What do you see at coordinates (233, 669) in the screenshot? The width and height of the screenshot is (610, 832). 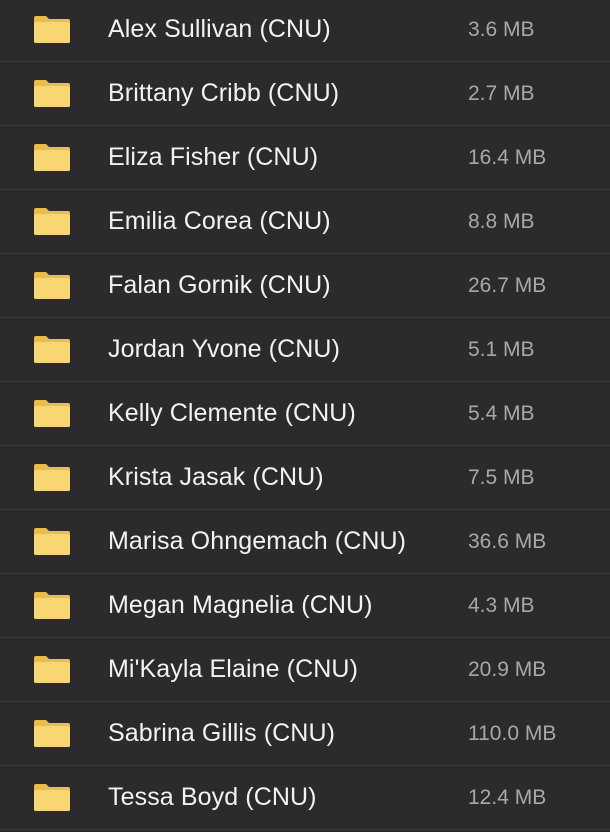 I see `folder-name: Mi'Kayla Elaine (CNU)` at bounding box center [233, 669].